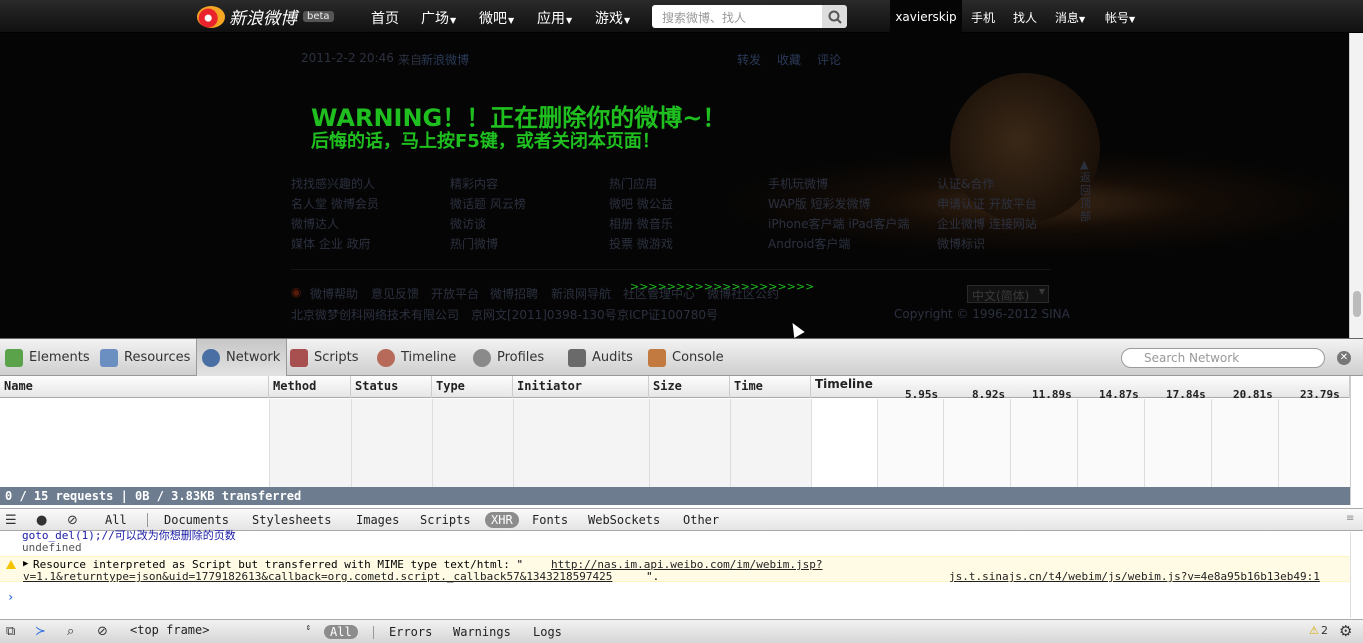 The image size is (1363, 643). What do you see at coordinates (547, 632) in the screenshot?
I see `console-filter-logs: Logs` at bounding box center [547, 632].